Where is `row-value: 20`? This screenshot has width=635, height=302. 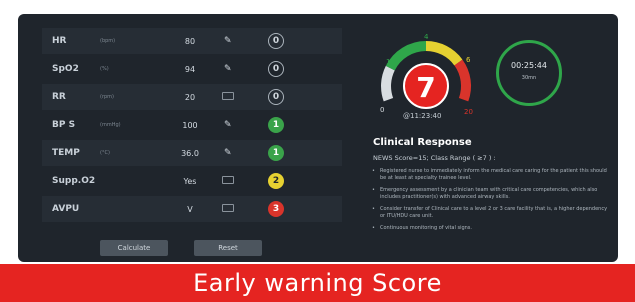 row-value: 20 is located at coordinates (190, 97).